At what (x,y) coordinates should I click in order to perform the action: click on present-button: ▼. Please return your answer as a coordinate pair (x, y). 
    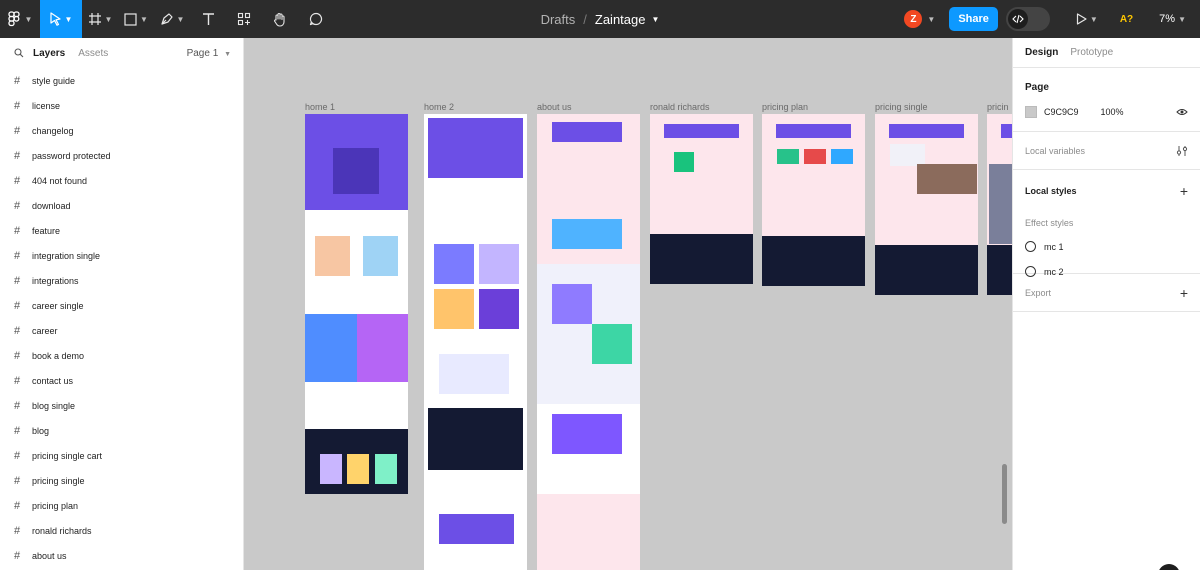
    Looking at the image, I should click on (1087, 19).